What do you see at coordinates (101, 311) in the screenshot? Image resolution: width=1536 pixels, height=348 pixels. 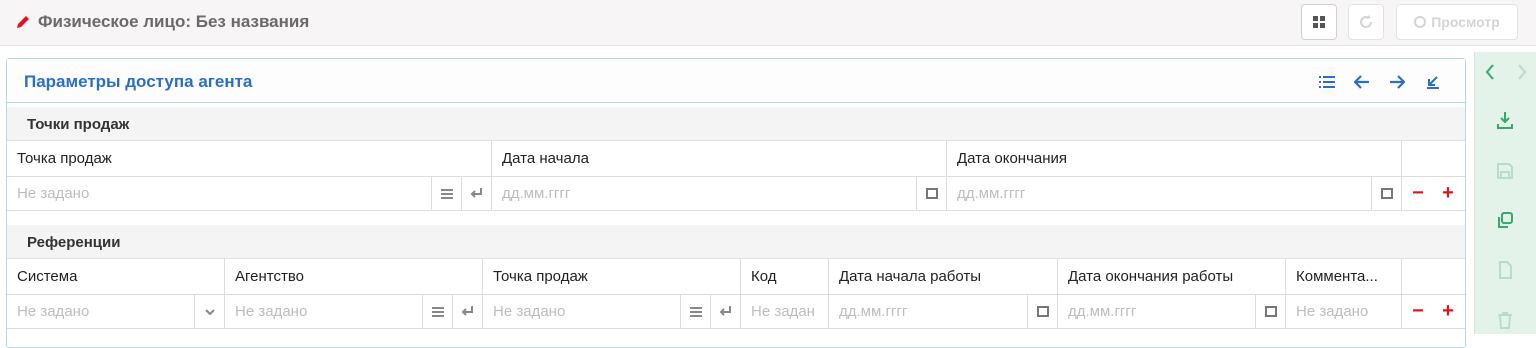 I see `system-field: Не задано` at bounding box center [101, 311].